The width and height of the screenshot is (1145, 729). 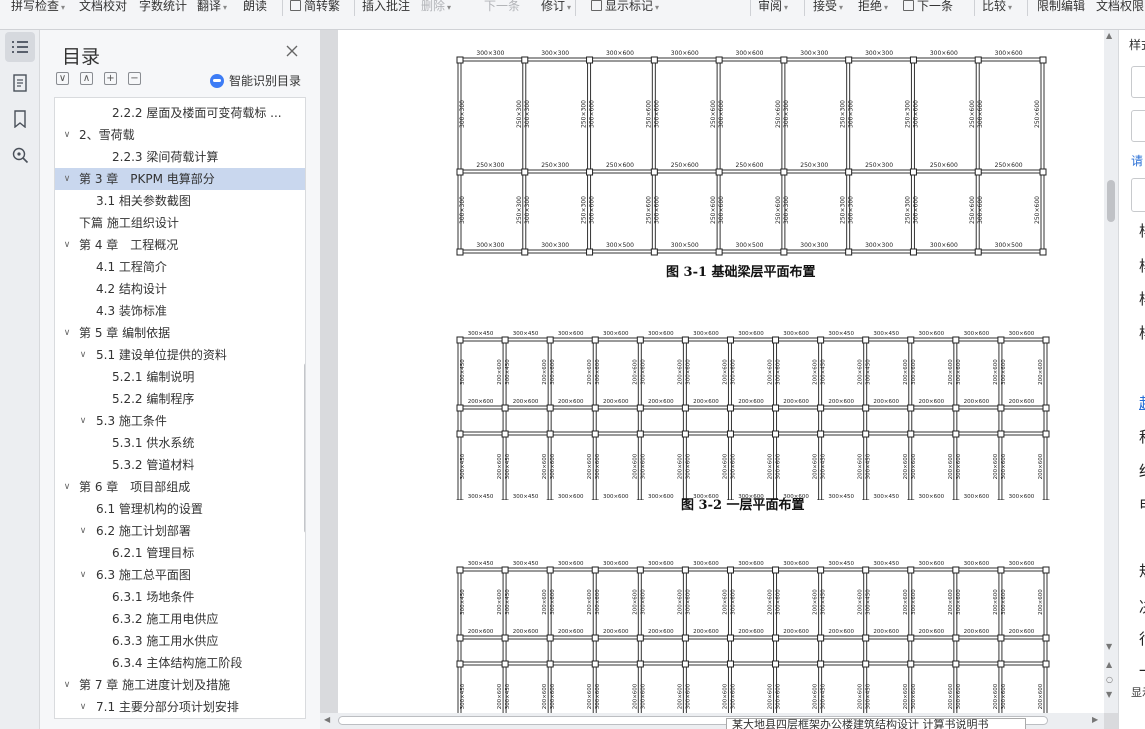 What do you see at coordinates (180, 289) in the screenshot?
I see `toc-item: 4.2 结构设计` at bounding box center [180, 289].